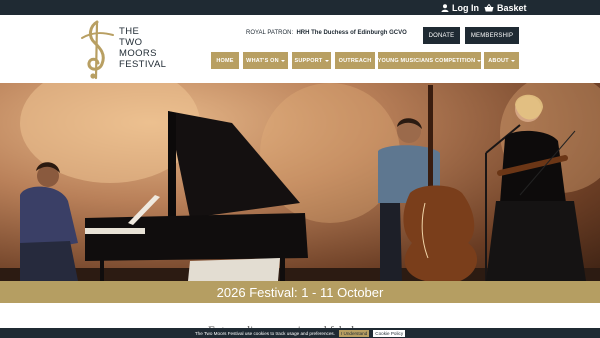 Image resolution: width=600 pixels, height=338 pixels. What do you see at coordinates (492, 35) in the screenshot?
I see `membership-button: MEMBERSHIP` at bounding box center [492, 35].